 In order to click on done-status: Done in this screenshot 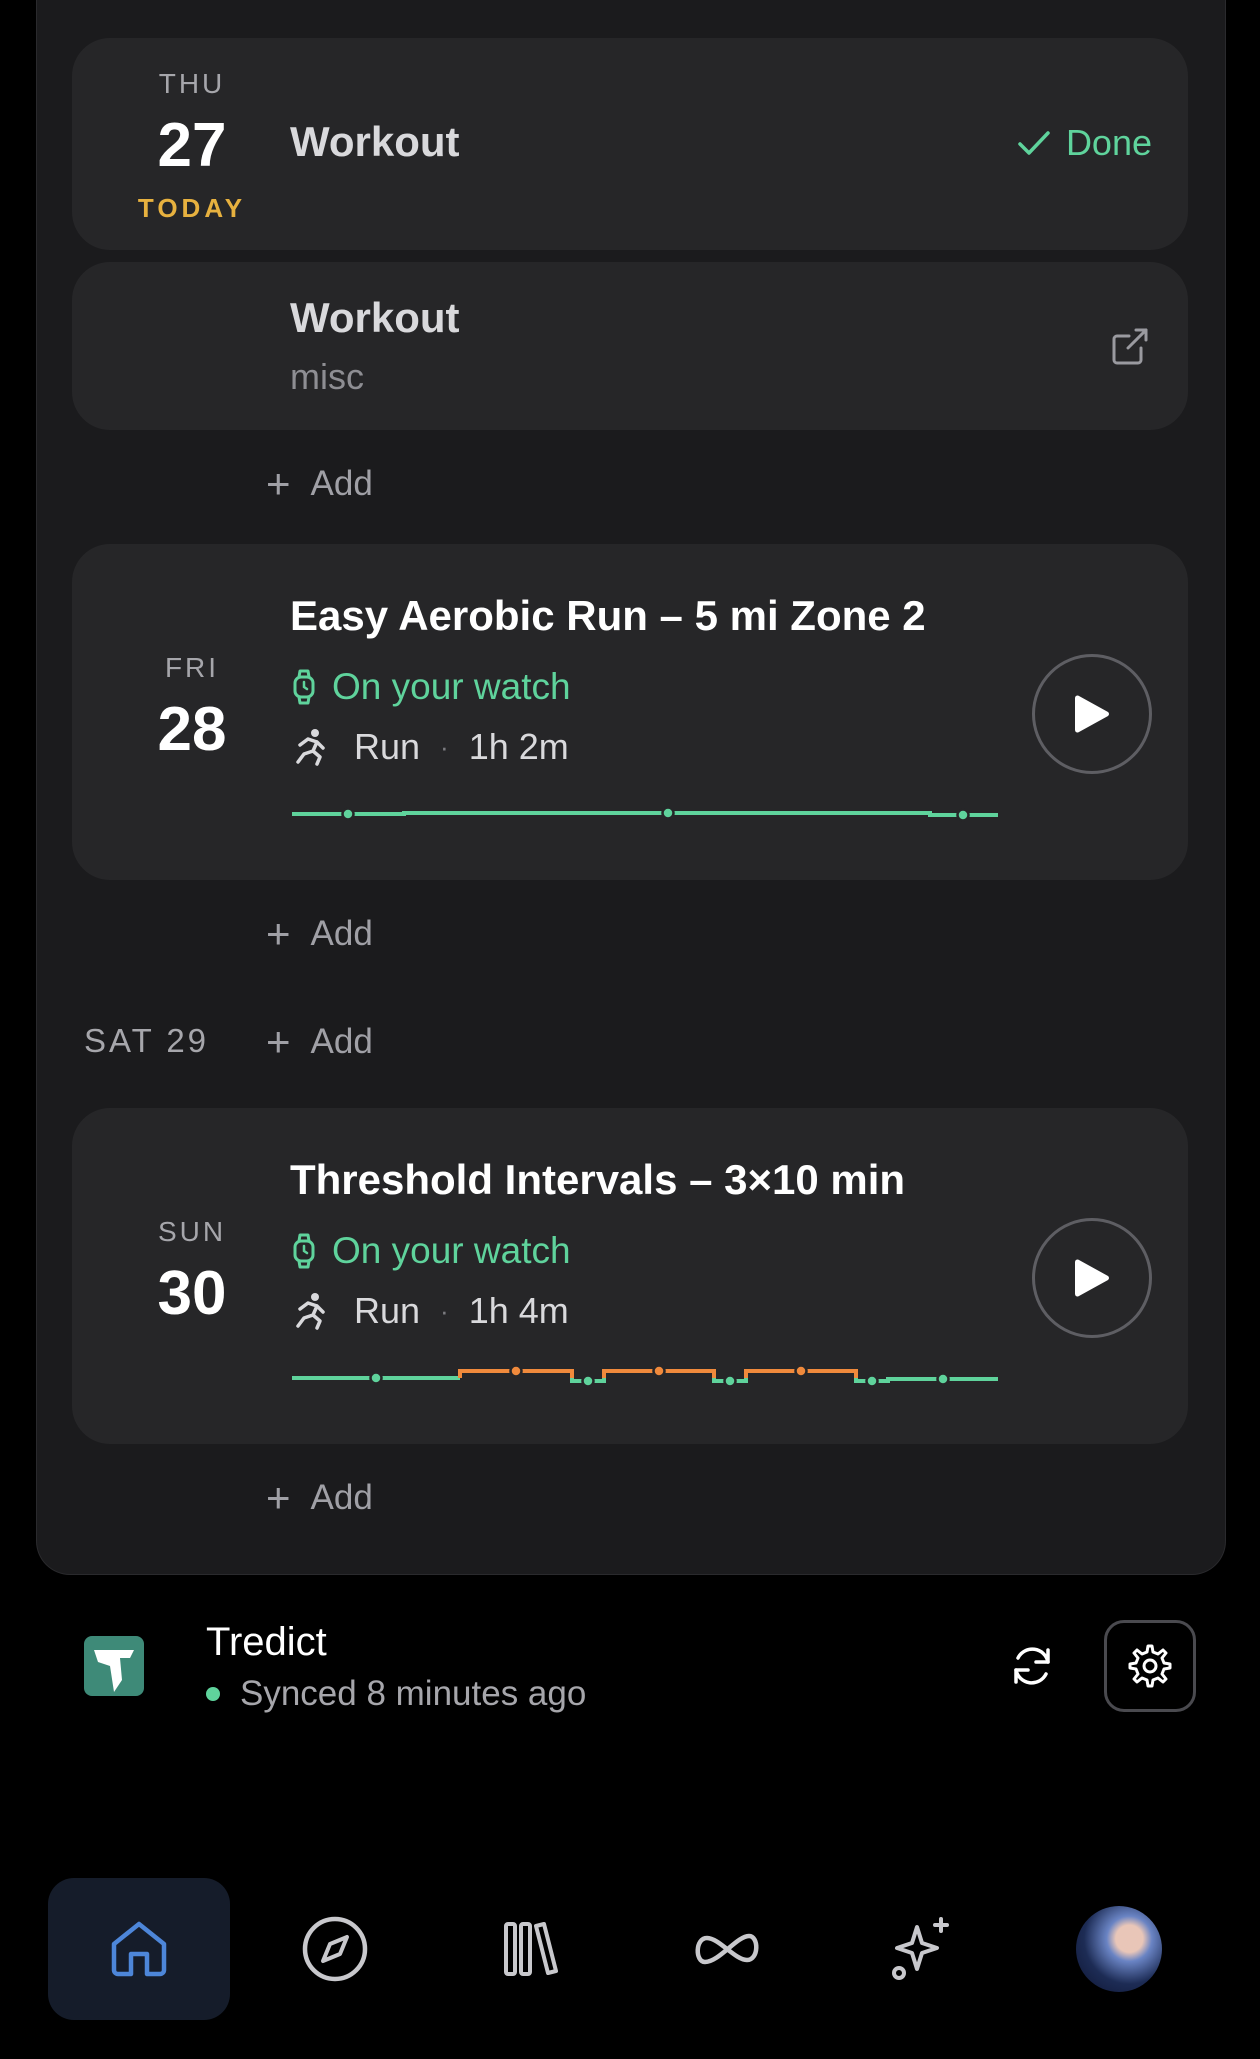, I will do `click(1084, 143)`.